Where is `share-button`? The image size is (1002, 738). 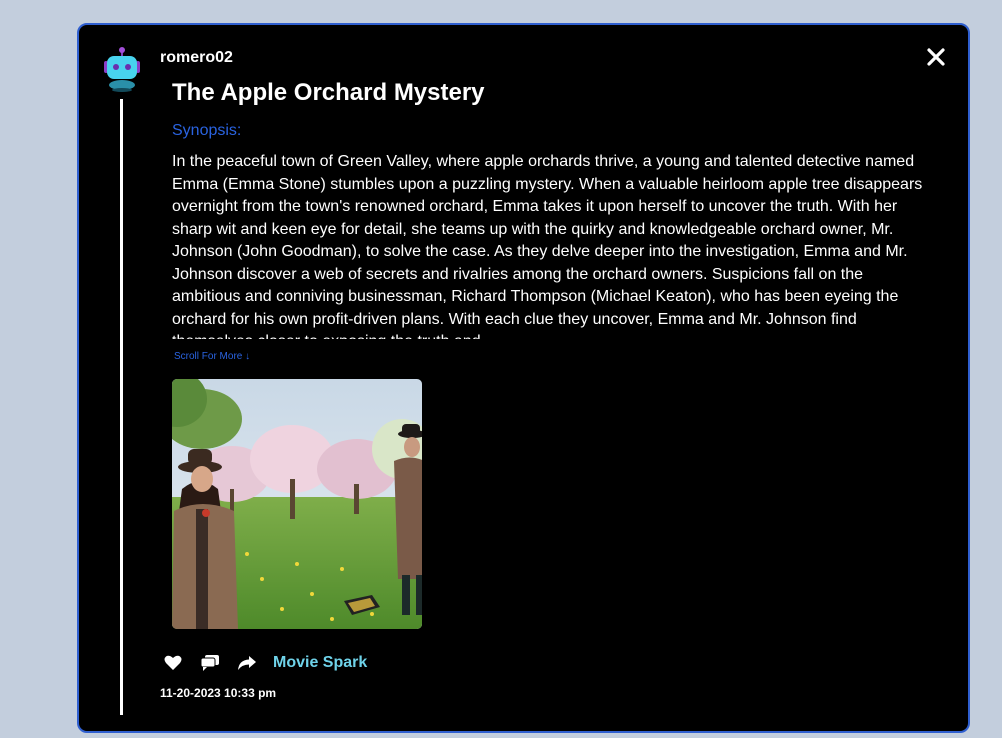
share-button is located at coordinates (247, 663).